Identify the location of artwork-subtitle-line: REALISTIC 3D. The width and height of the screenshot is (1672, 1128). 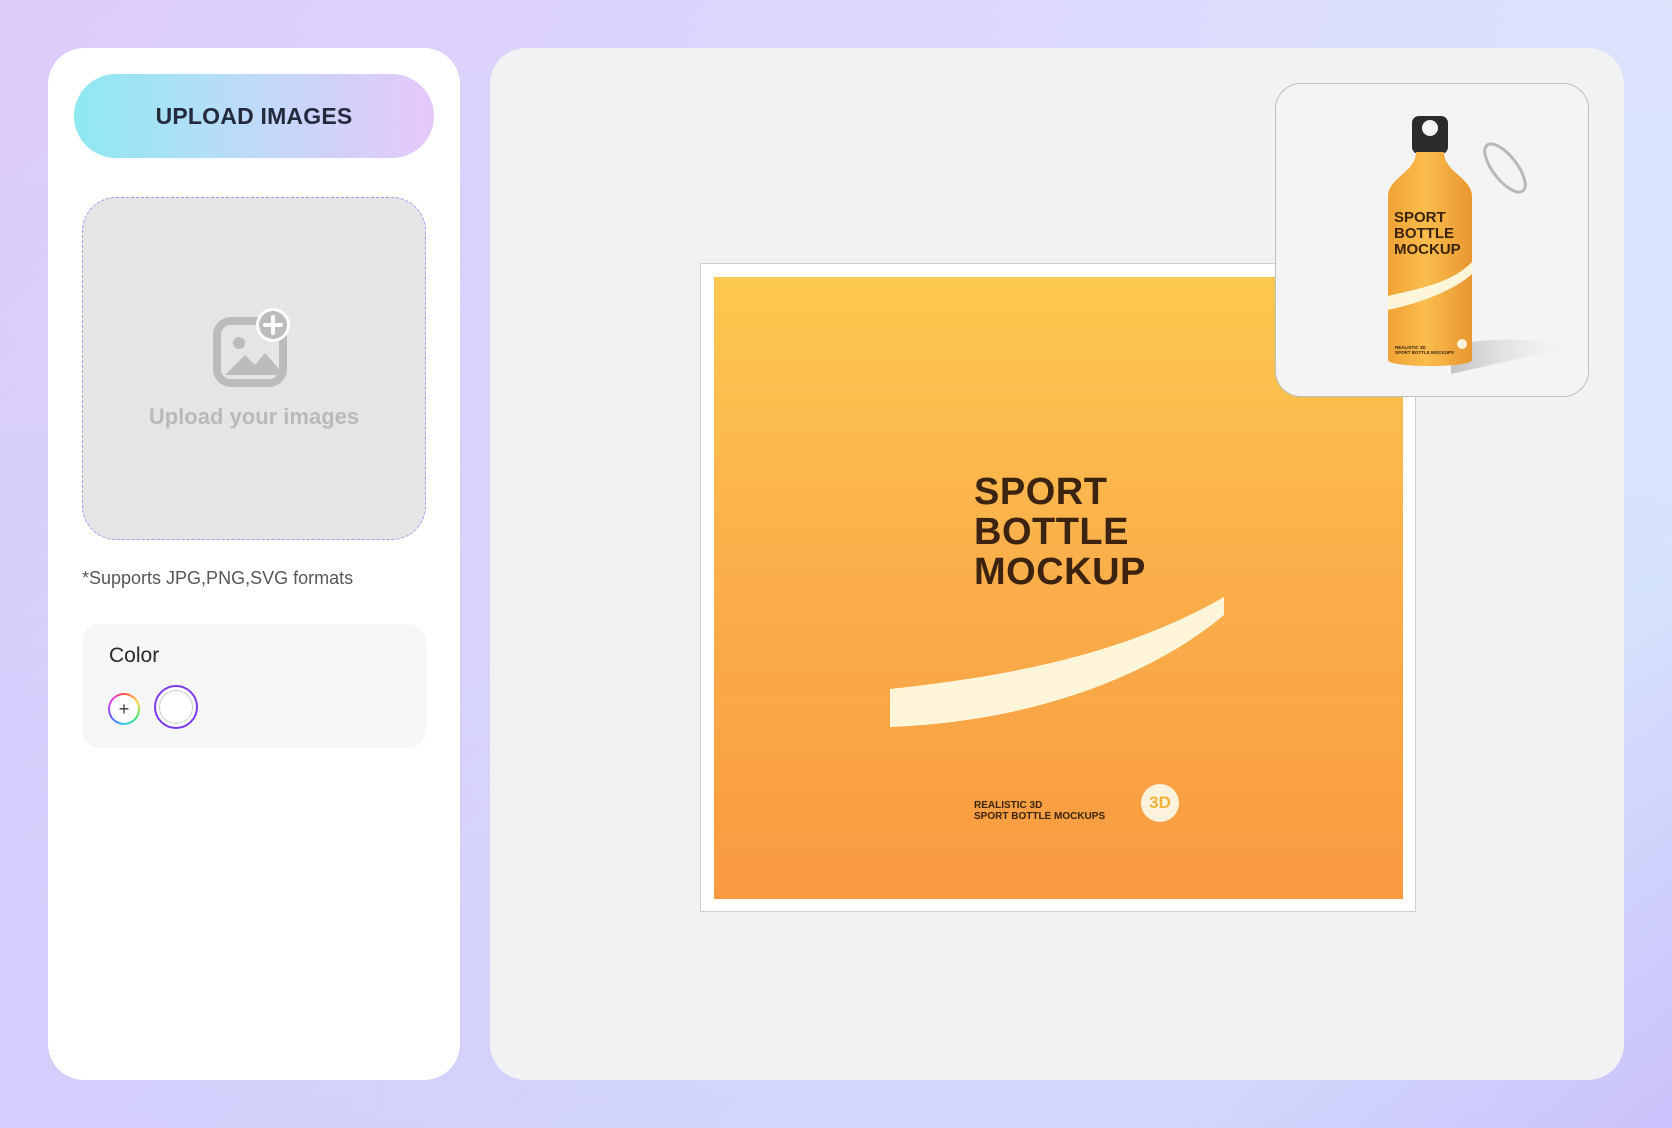
(1008, 805).